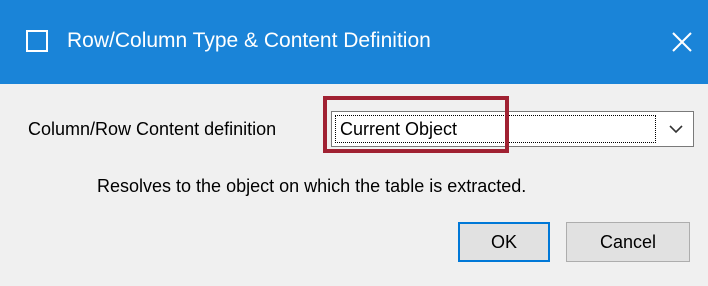  I want to click on content-definition-value: Current Object, so click(399, 129).